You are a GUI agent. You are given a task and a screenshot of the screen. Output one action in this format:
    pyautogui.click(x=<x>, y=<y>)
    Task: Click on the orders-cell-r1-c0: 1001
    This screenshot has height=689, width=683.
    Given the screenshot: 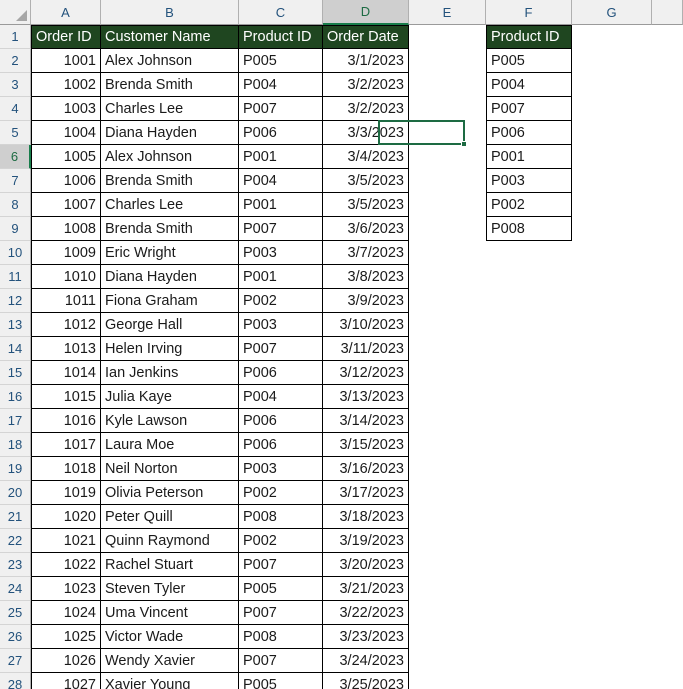 What is the action you would take?
    pyautogui.click(x=66, y=61)
    